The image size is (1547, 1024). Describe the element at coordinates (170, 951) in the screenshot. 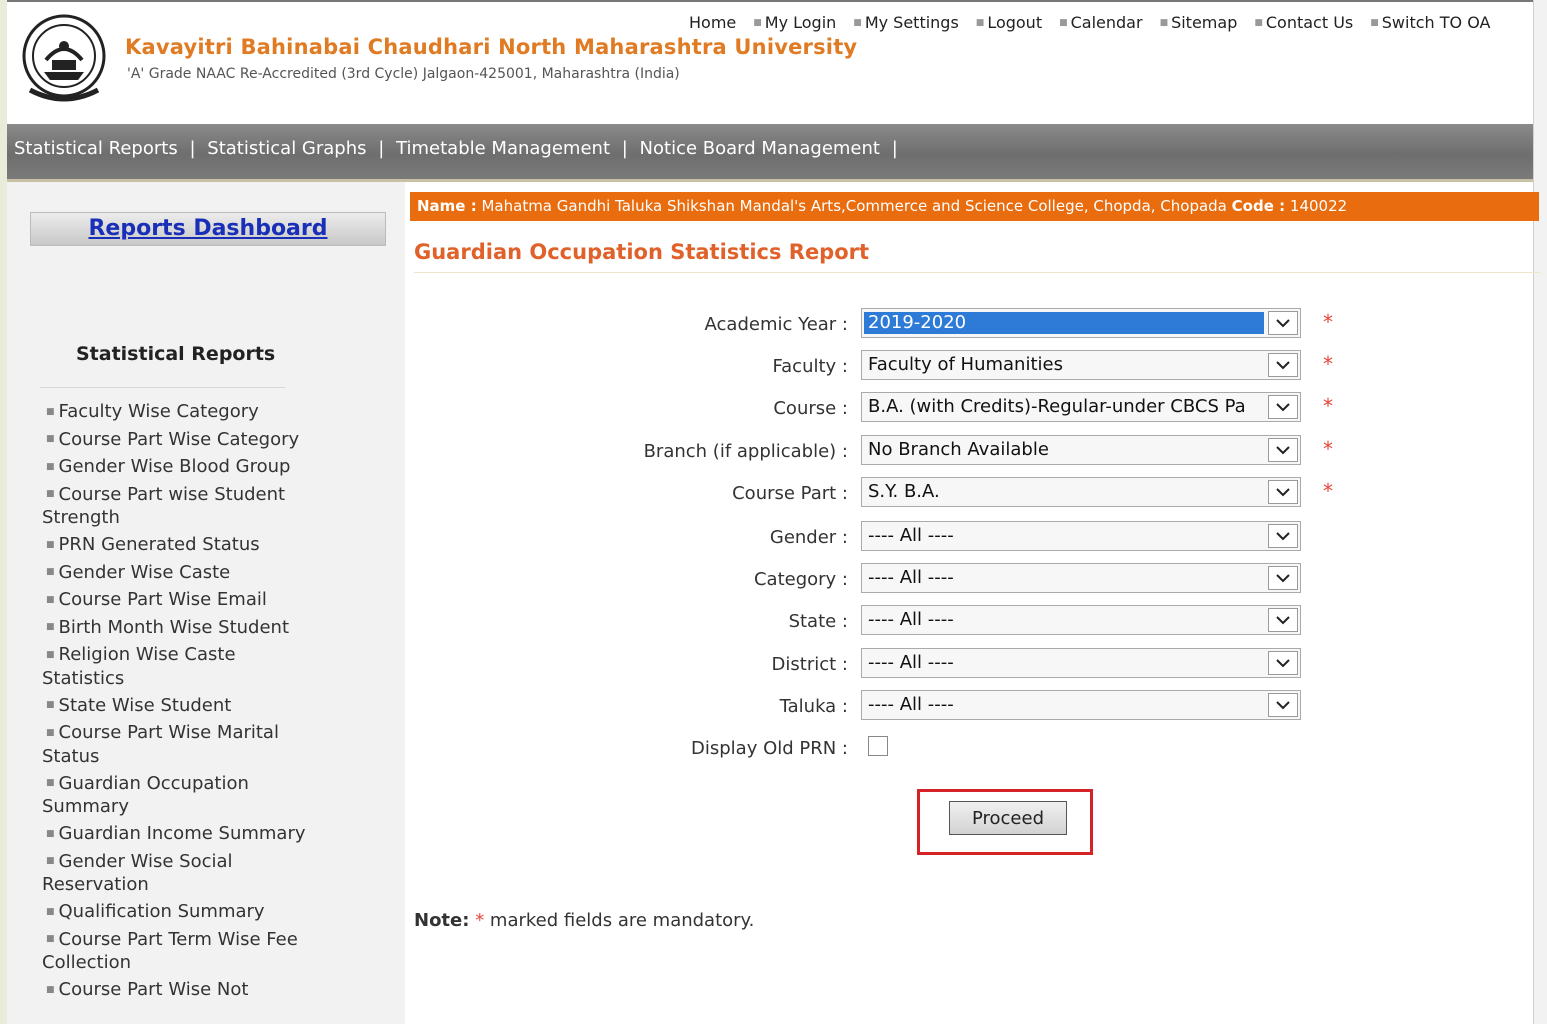

I see `sidebar-item-label: Course Part Term Wise Fee Collection` at that location.